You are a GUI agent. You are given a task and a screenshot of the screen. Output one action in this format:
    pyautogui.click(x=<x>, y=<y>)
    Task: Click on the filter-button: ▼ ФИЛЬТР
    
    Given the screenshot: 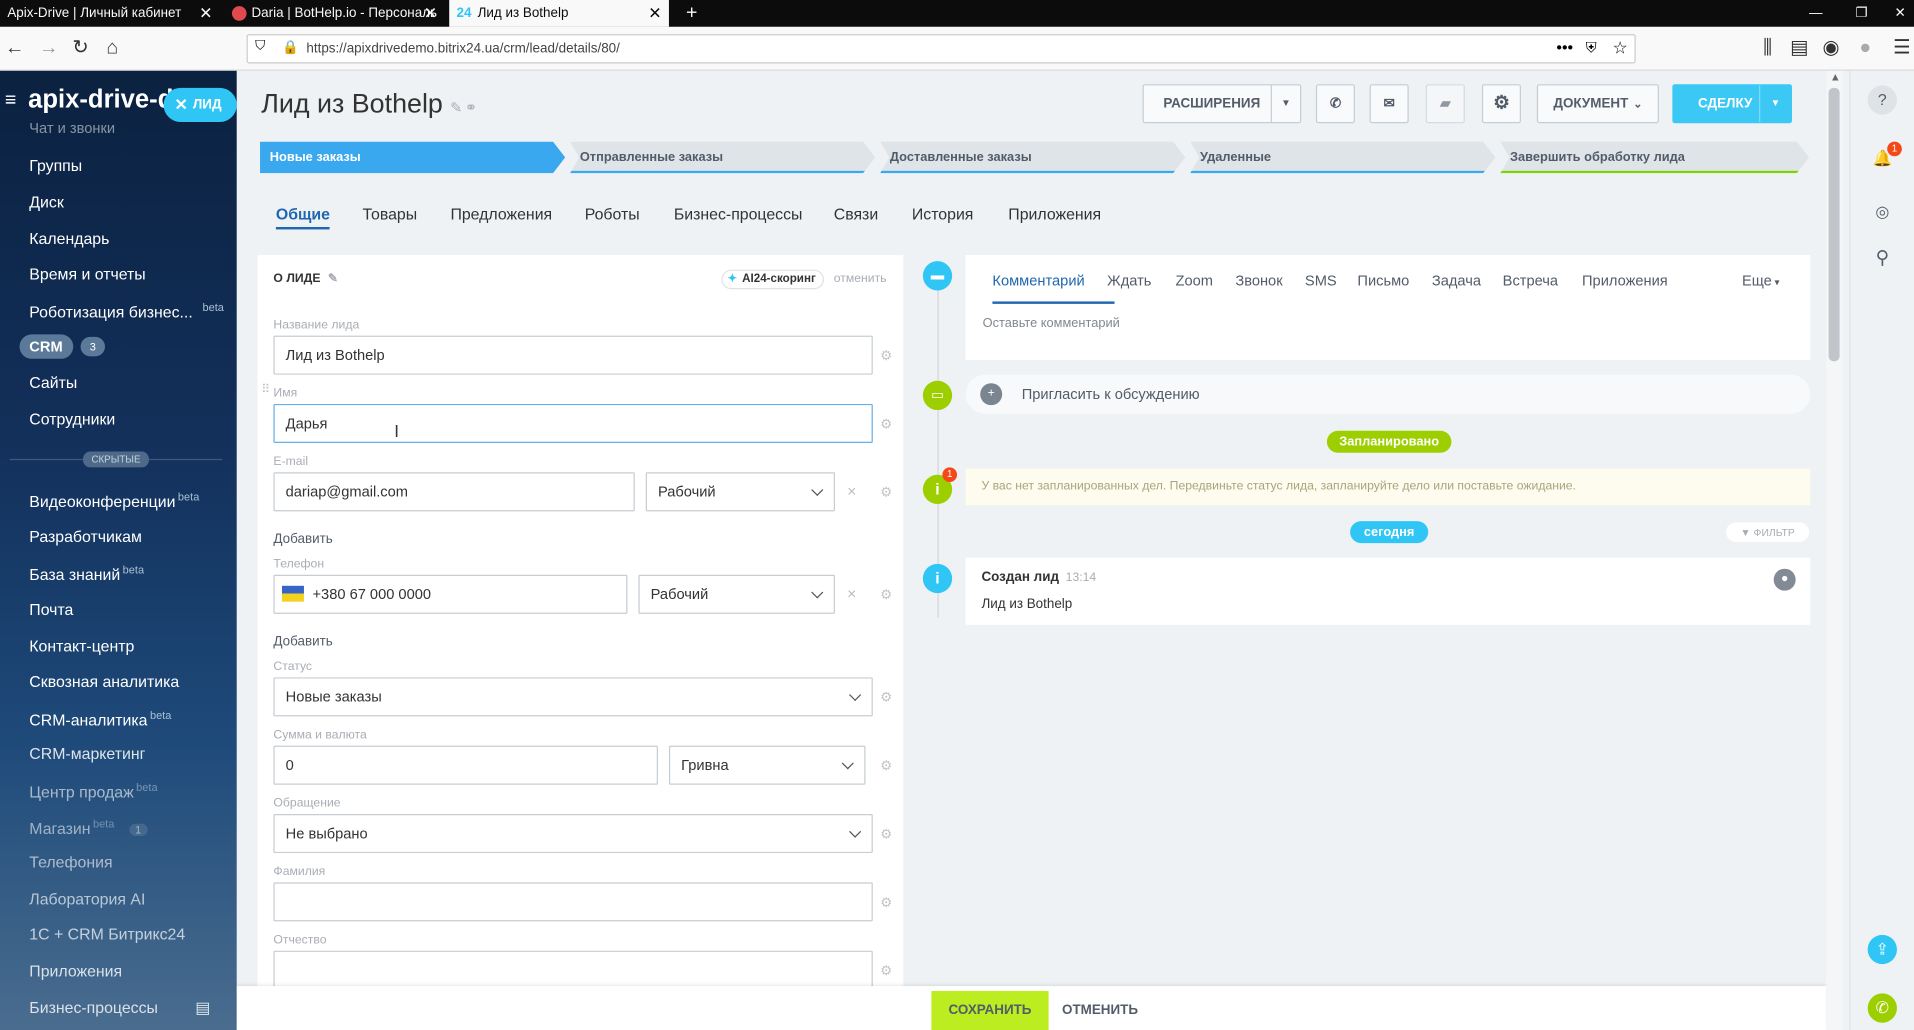 What is the action you would take?
    pyautogui.click(x=1768, y=532)
    